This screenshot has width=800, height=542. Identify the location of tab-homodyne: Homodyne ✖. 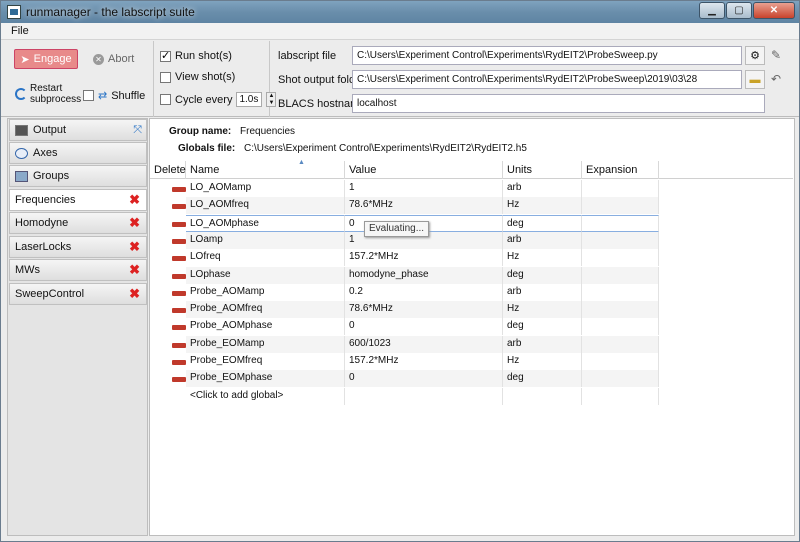
(78, 223).